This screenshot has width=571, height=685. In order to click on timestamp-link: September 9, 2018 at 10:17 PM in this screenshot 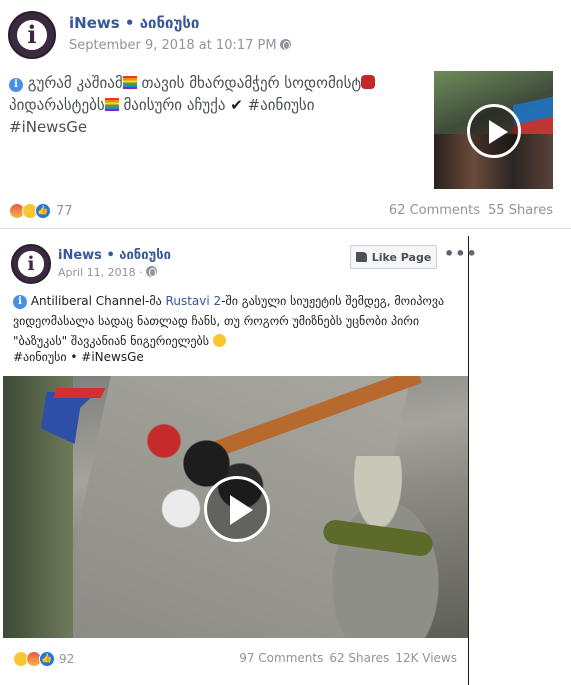, I will do `click(173, 45)`.